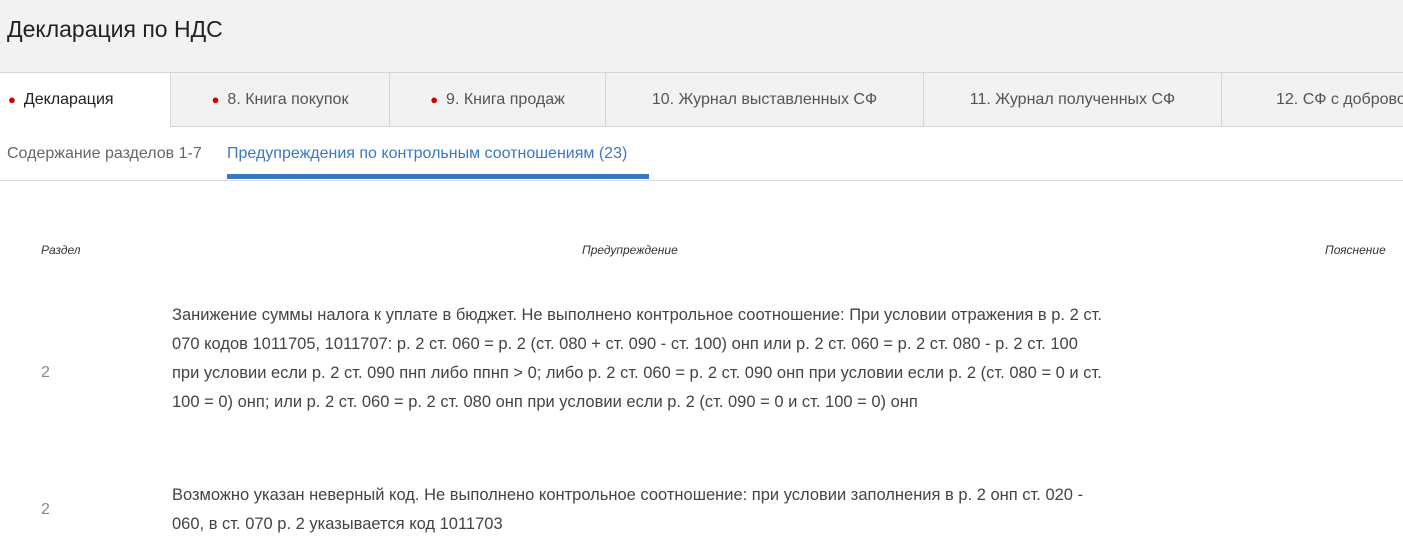 The width and height of the screenshot is (1403, 553). I want to click on tab-label: 12. СФ с доброво, so click(1339, 99).